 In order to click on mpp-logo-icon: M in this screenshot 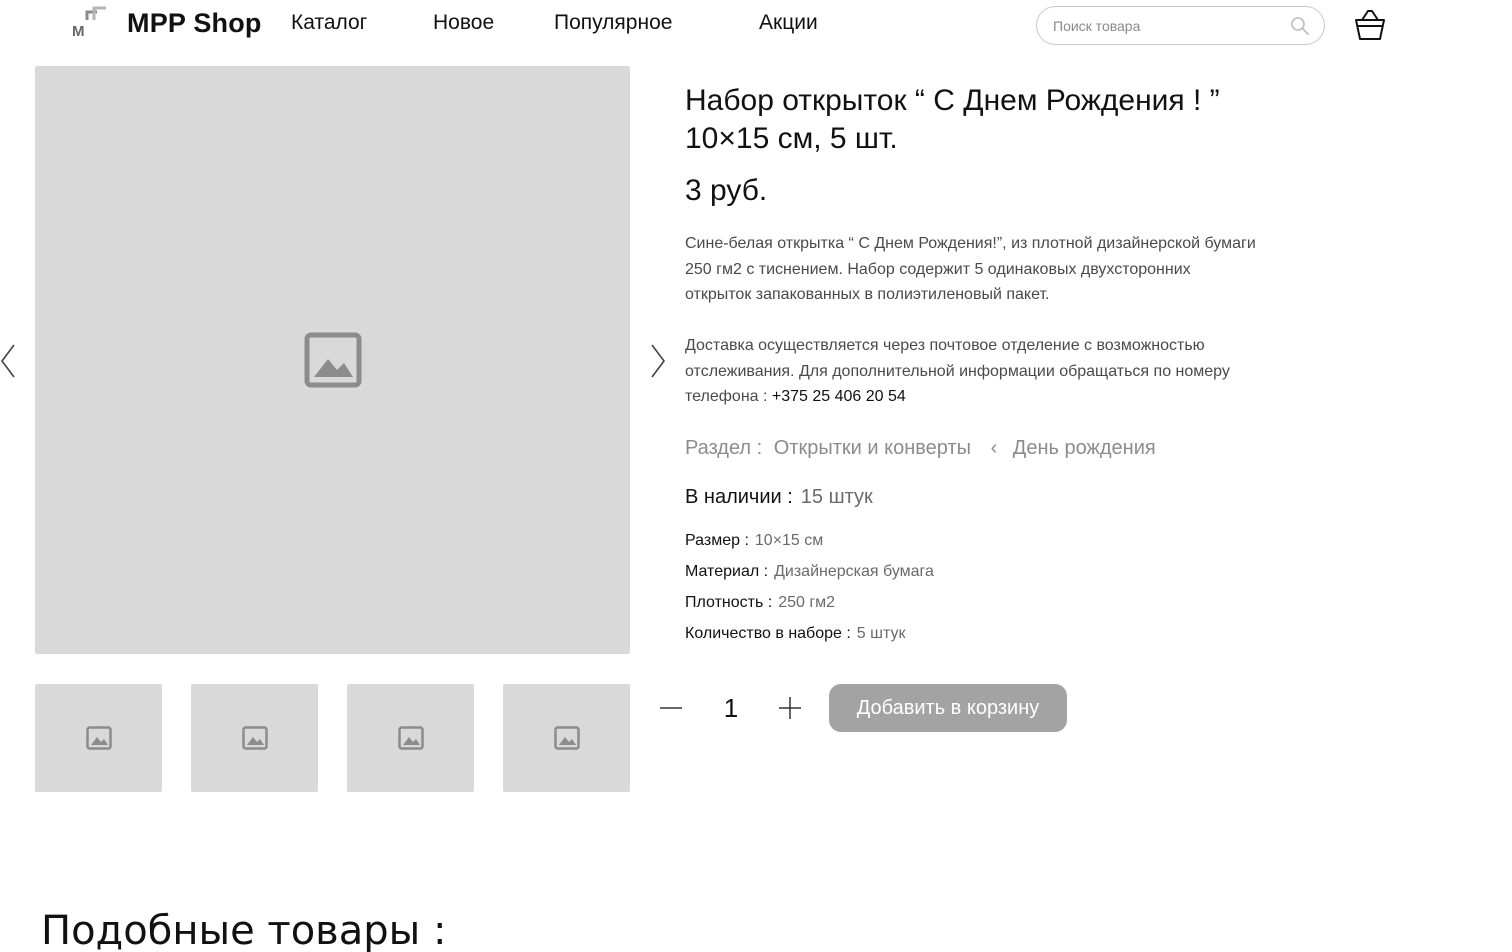, I will do `click(90, 22)`.